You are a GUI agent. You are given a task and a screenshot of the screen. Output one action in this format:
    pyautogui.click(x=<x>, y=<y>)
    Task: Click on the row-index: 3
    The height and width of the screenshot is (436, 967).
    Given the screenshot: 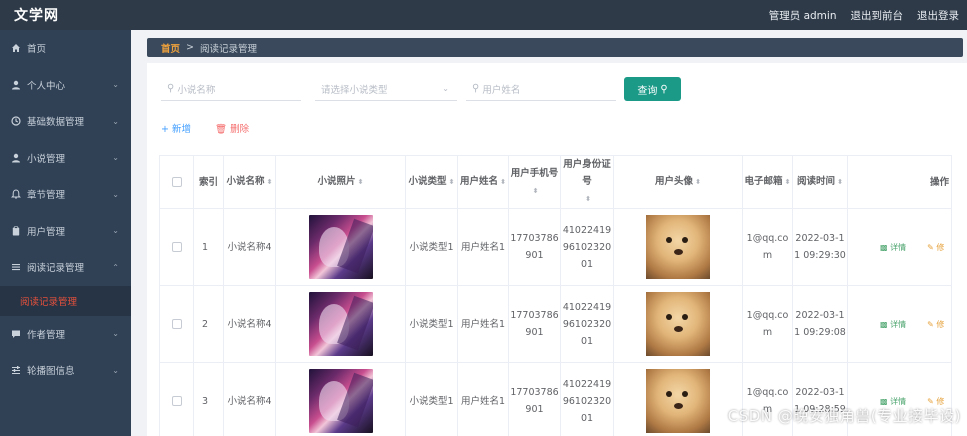 What is the action you would take?
    pyautogui.click(x=208, y=399)
    